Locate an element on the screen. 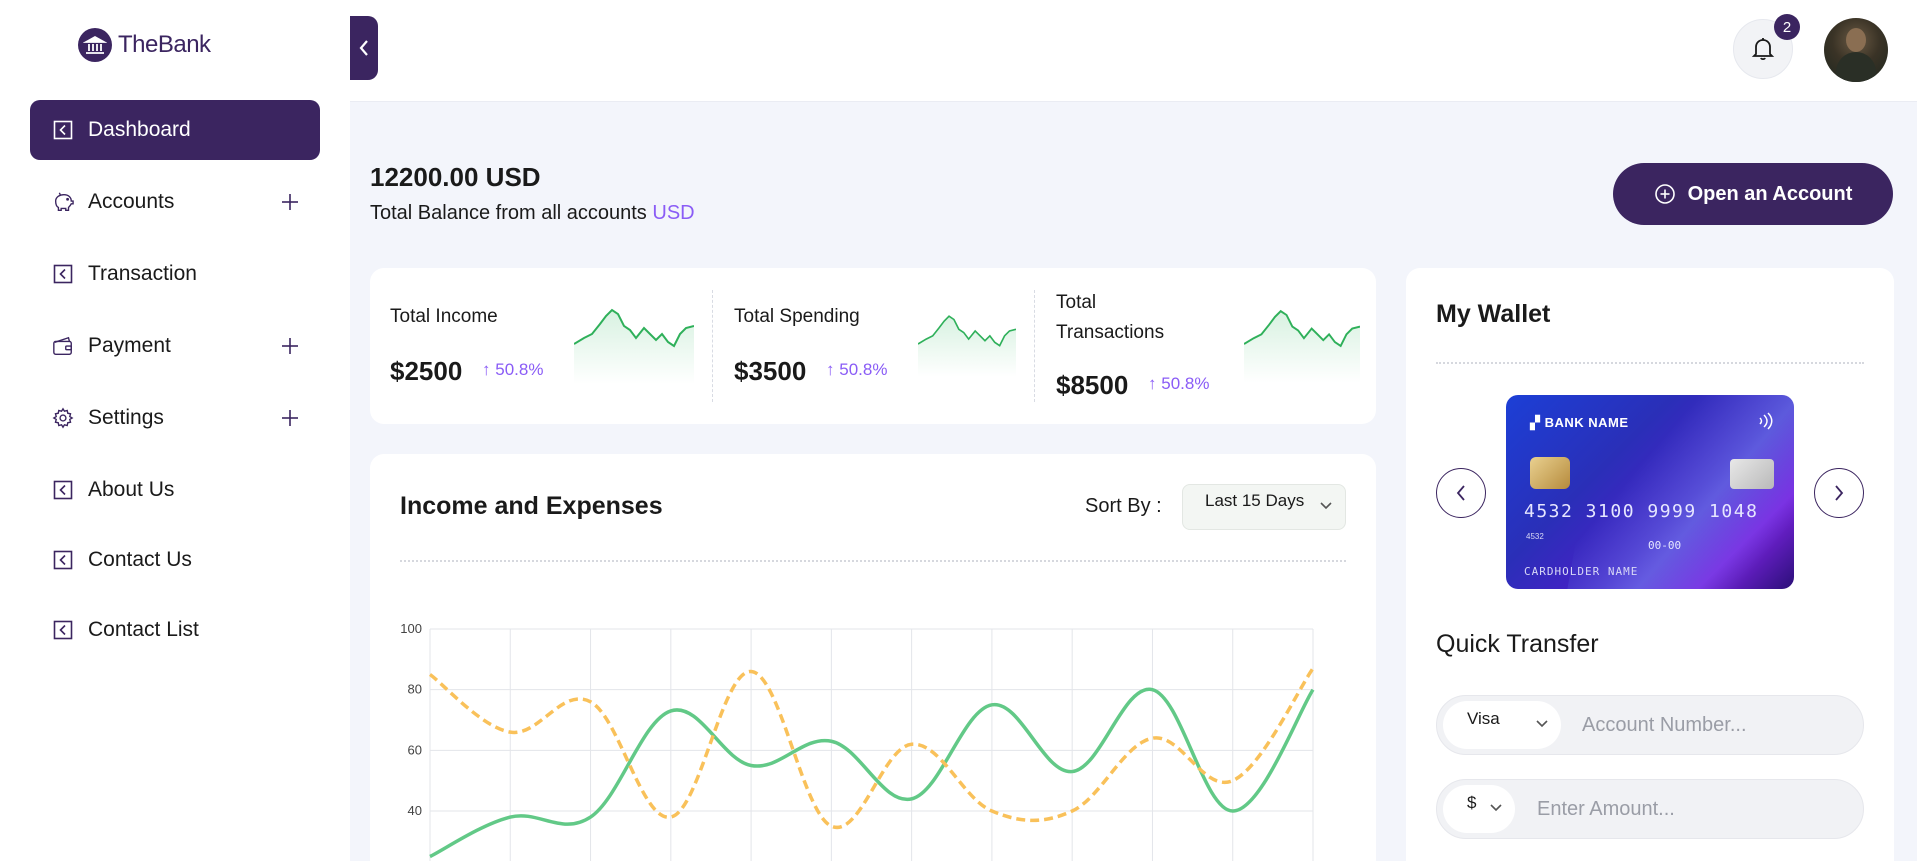 The width and height of the screenshot is (1917, 861). y-tick-label: 40 is located at coordinates (415, 810).